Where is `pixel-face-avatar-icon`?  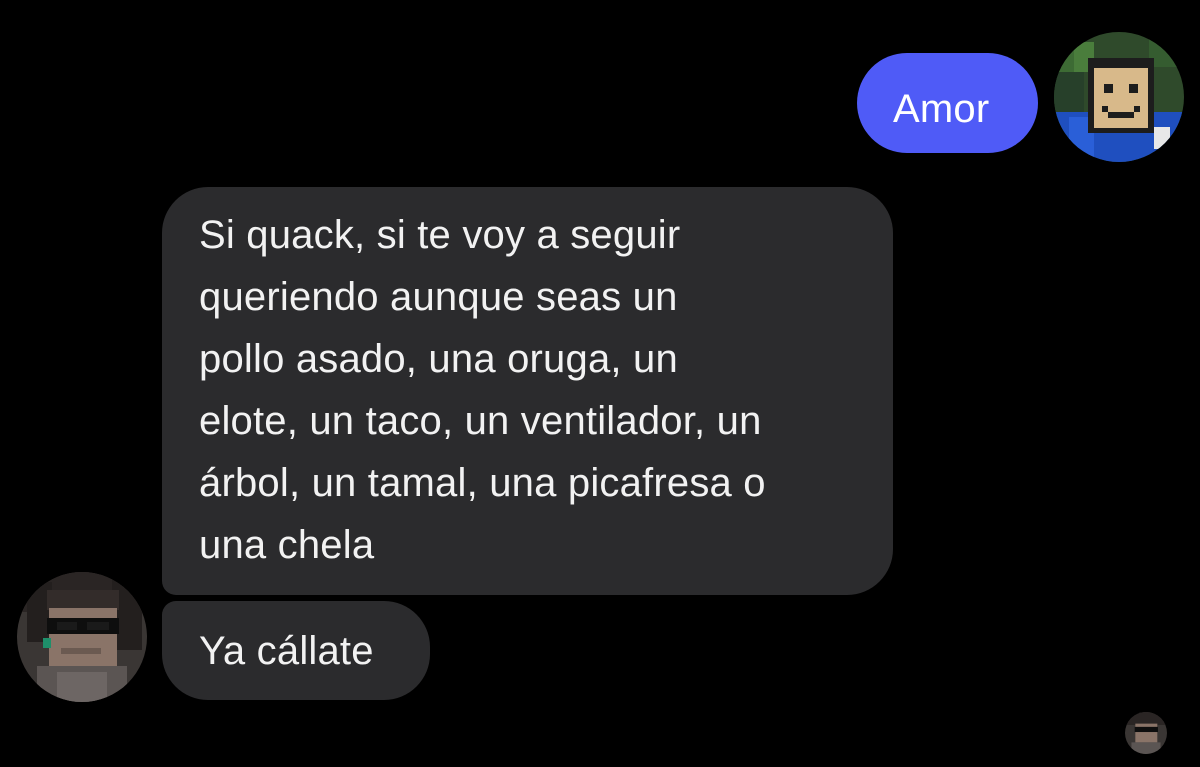 pixel-face-avatar-icon is located at coordinates (1119, 97).